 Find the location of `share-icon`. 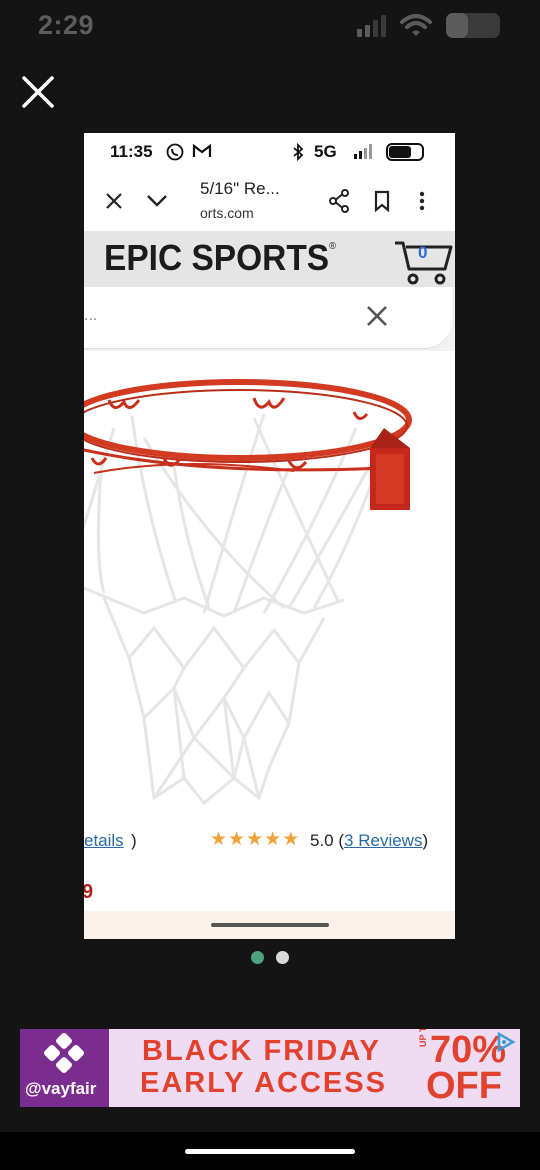

share-icon is located at coordinates (339, 201).